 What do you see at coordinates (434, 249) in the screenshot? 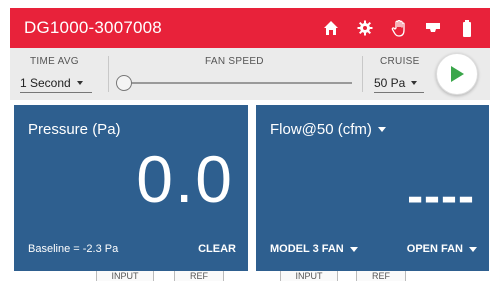
I see `fan-config-label: OPEN FAN` at bounding box center [434, 249].